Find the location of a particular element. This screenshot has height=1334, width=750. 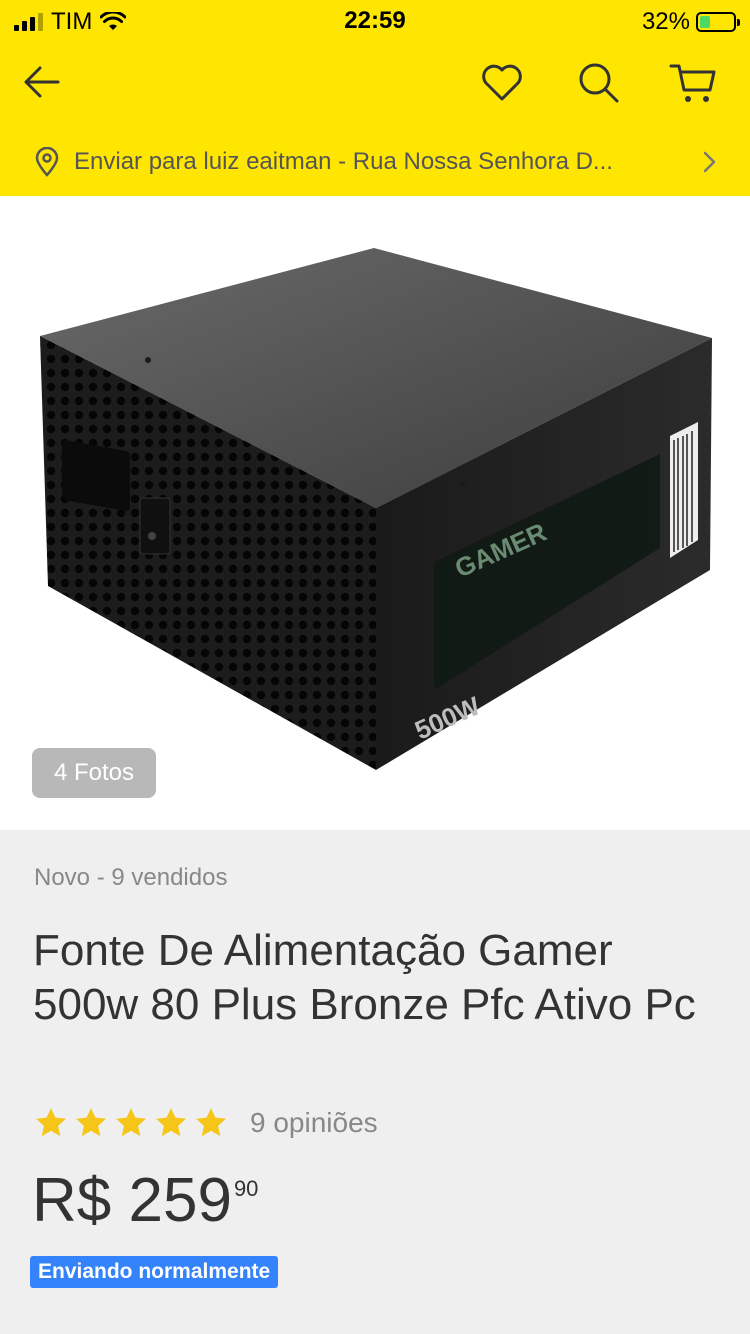

shipping-status-badge: Enviando normalmente is located at coordinates (154, 1272).